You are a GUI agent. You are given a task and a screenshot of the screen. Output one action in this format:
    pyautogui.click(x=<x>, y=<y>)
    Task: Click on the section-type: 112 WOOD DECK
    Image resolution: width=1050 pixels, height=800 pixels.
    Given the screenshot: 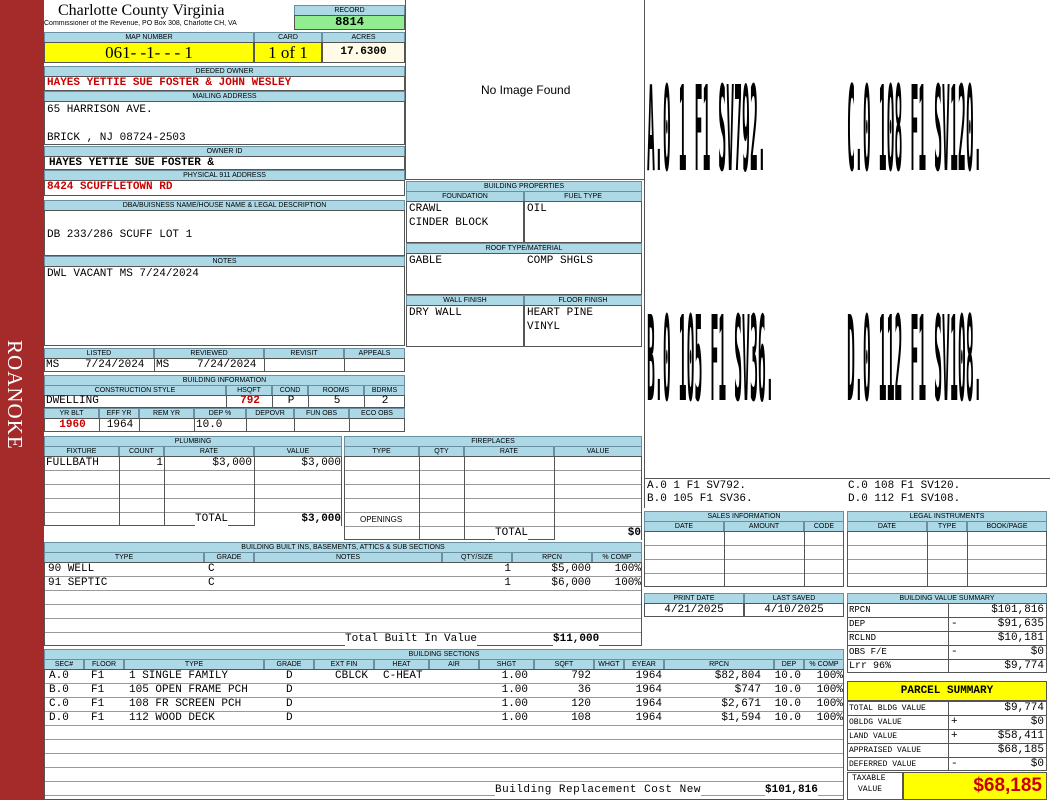 What is the action you would take?
    pyautogui.click(x=172, y=718)
    